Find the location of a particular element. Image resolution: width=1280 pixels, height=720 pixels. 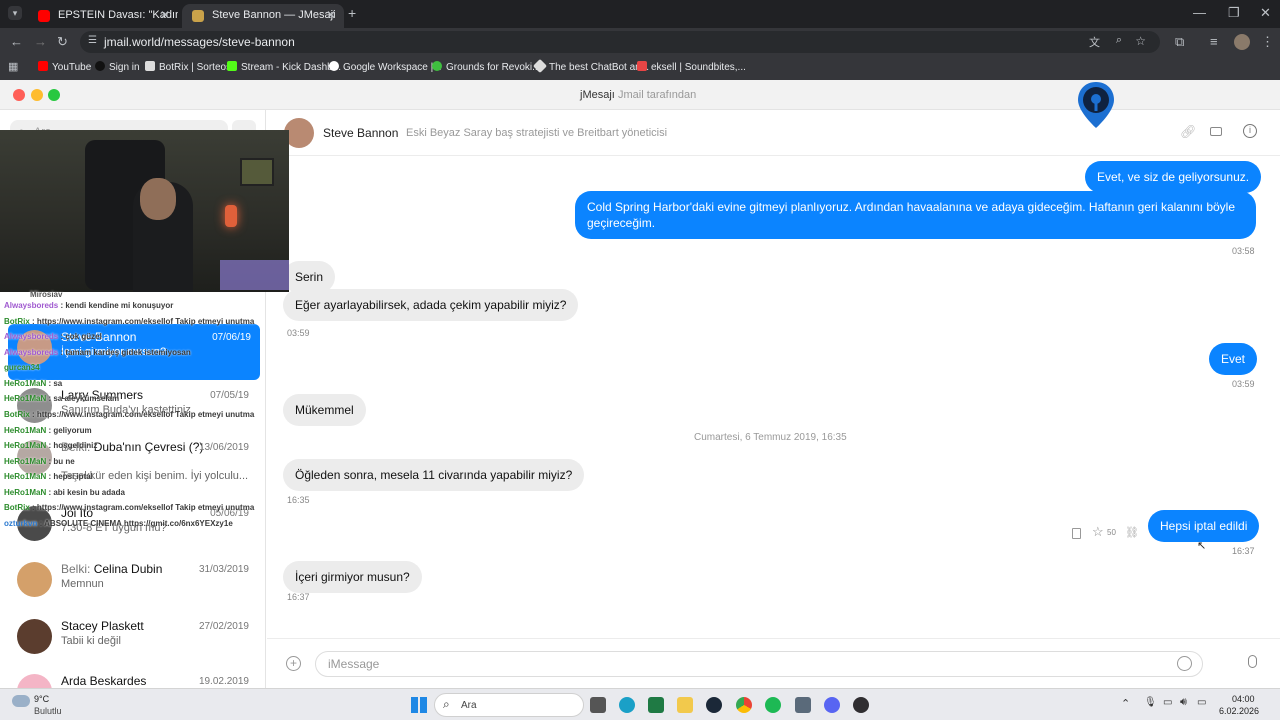

message-outgoing: Evet, ve siz de geliyorsunuz. is located at coordinates (1173, 177).